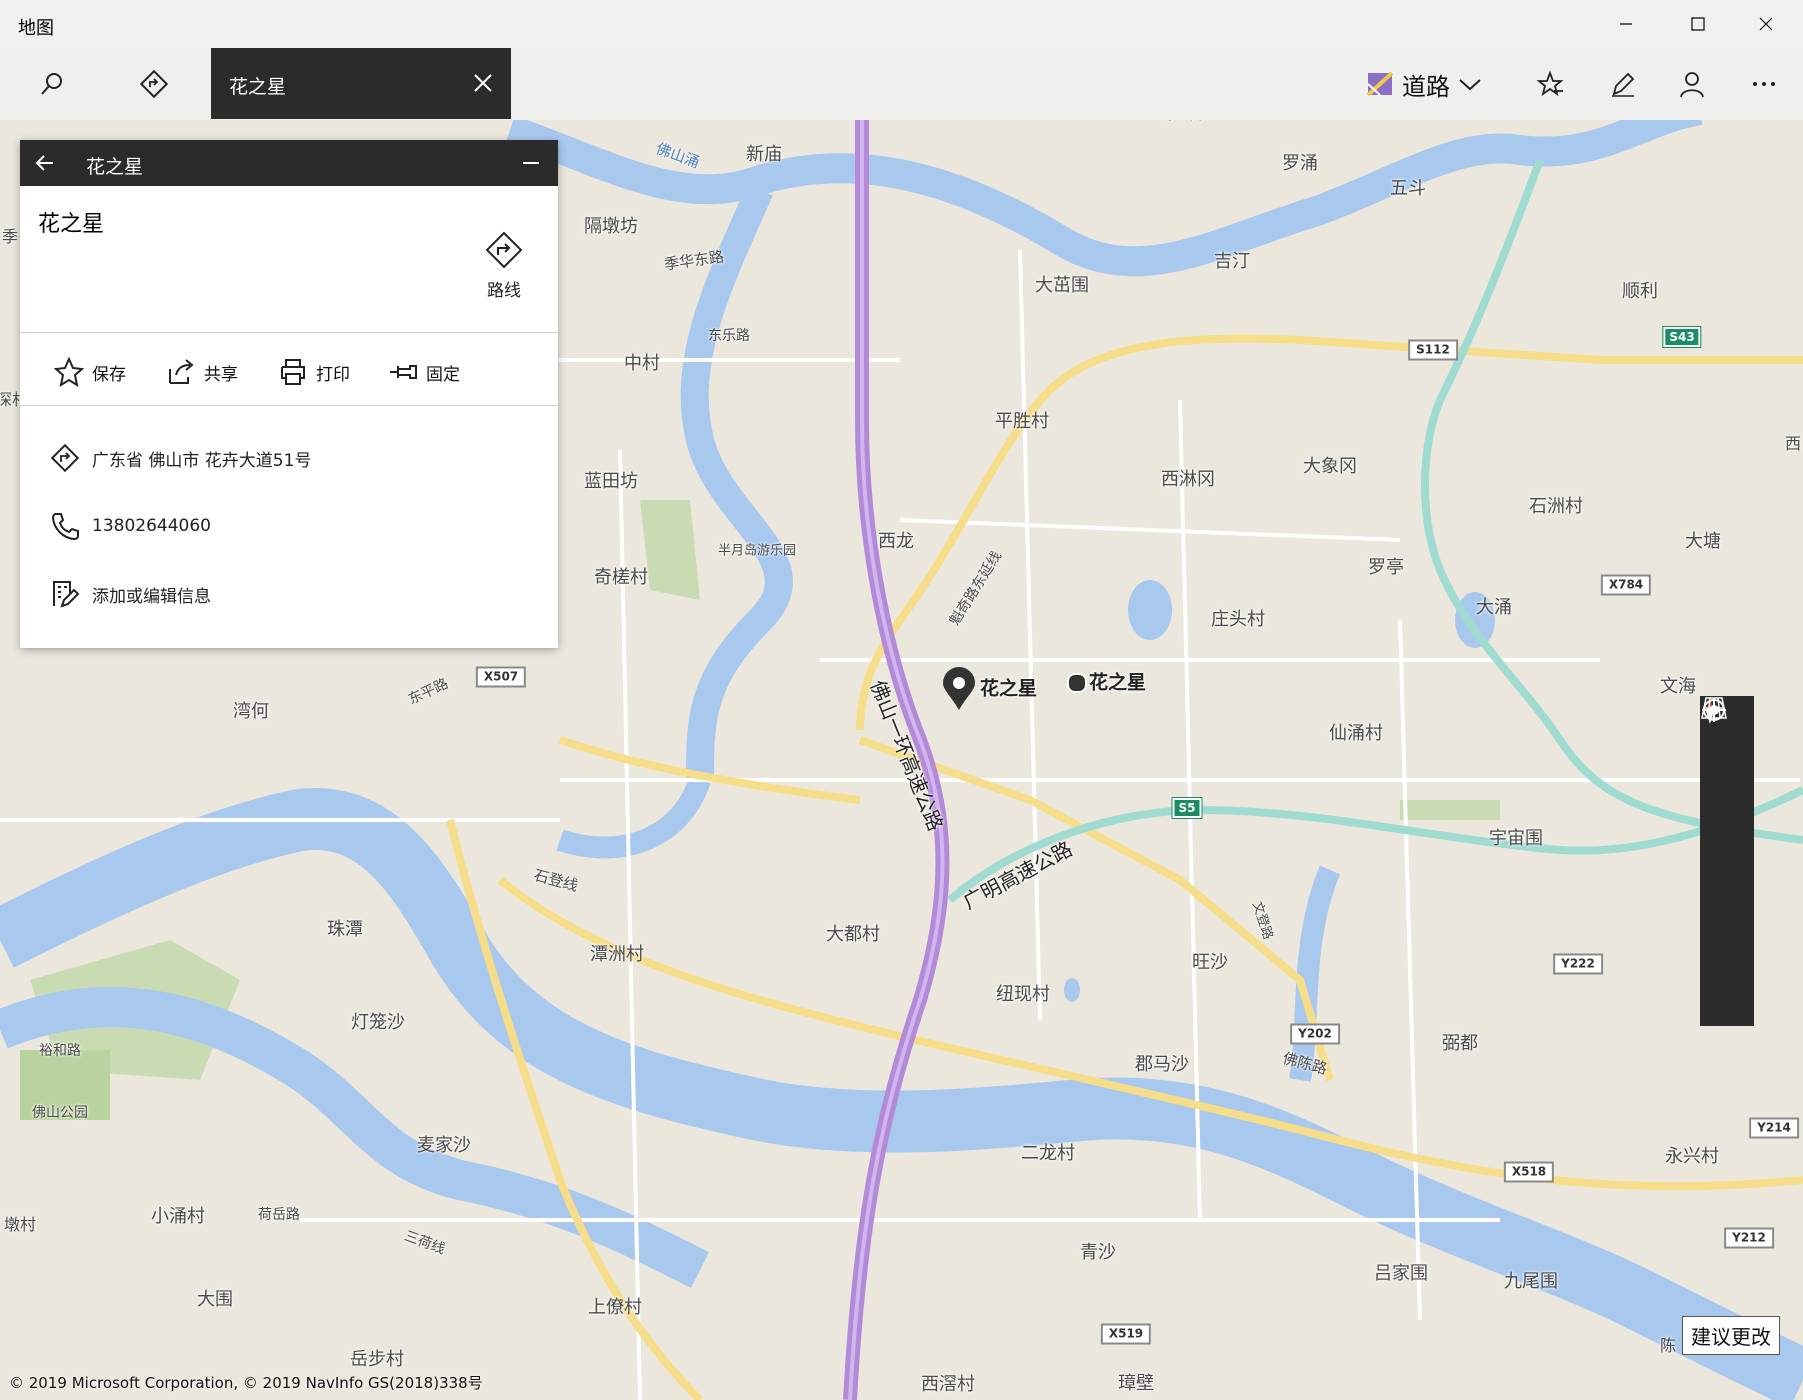 The image size is (1803, 1400). What do you see at coordinates (52, 84) in the screenshot?
I see `search-button` at bounding box center [52, 84].